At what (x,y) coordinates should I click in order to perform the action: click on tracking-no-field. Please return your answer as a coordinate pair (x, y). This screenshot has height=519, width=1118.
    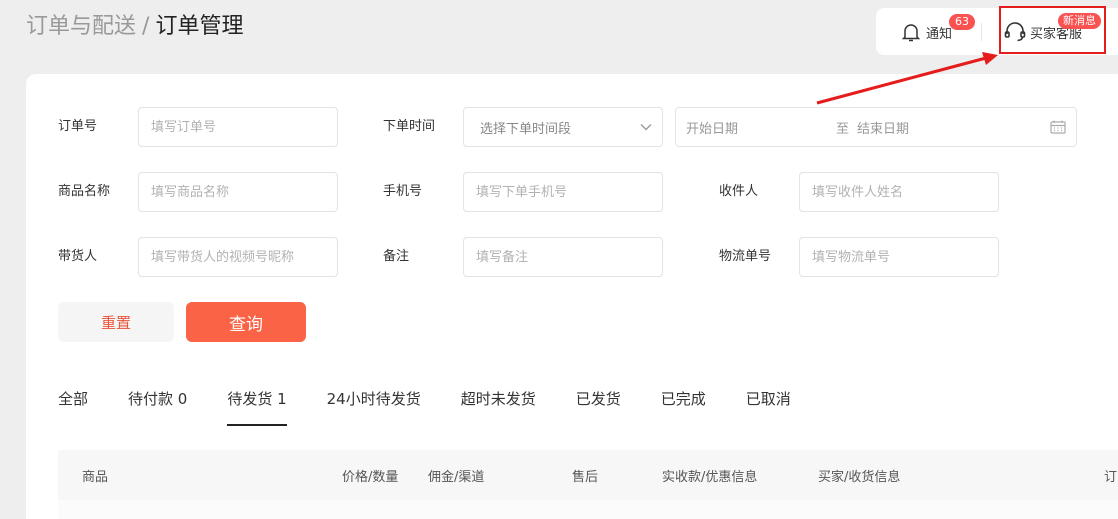
    Looking at the image, I should click on (899, 257).